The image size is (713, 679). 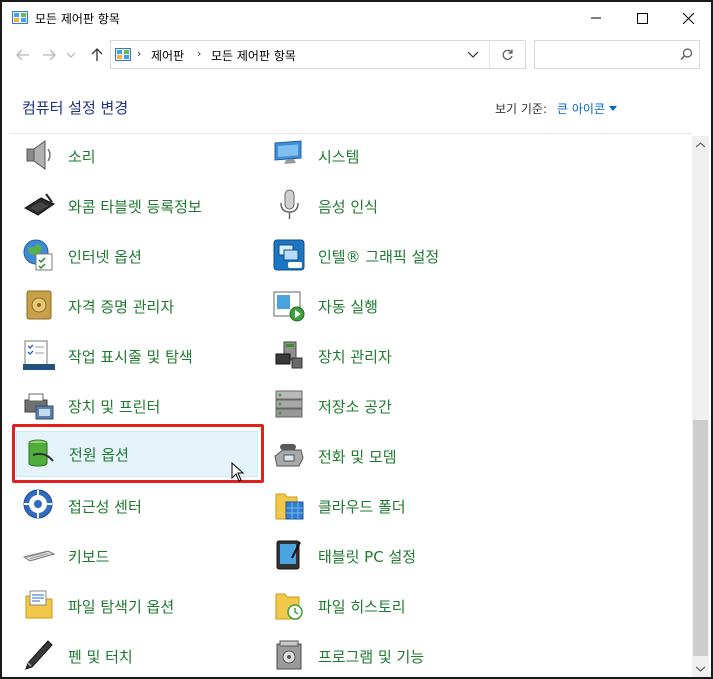 I want to click on item-internet-options: 인터넷 옵션, so click(x=142, y=259).